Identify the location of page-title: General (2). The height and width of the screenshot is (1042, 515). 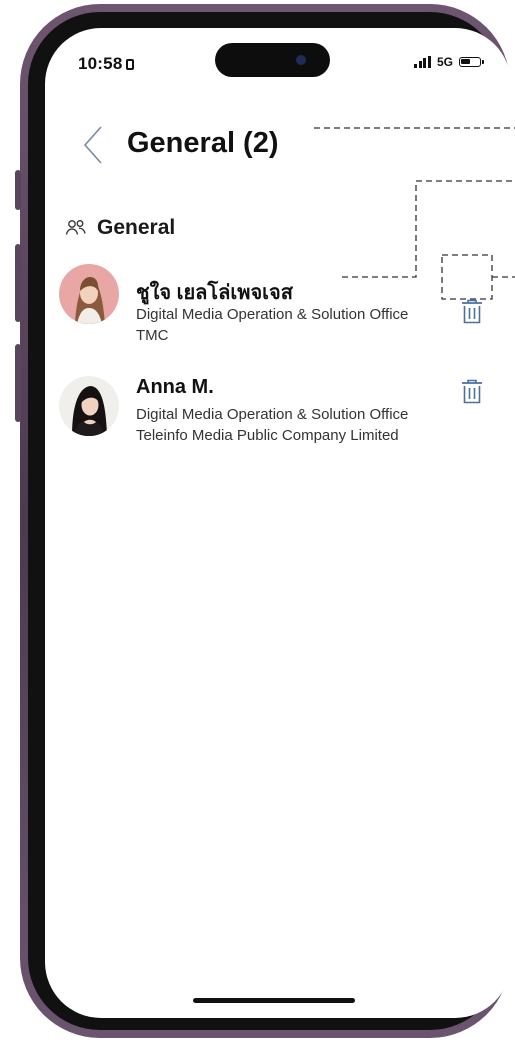
(203, 143).